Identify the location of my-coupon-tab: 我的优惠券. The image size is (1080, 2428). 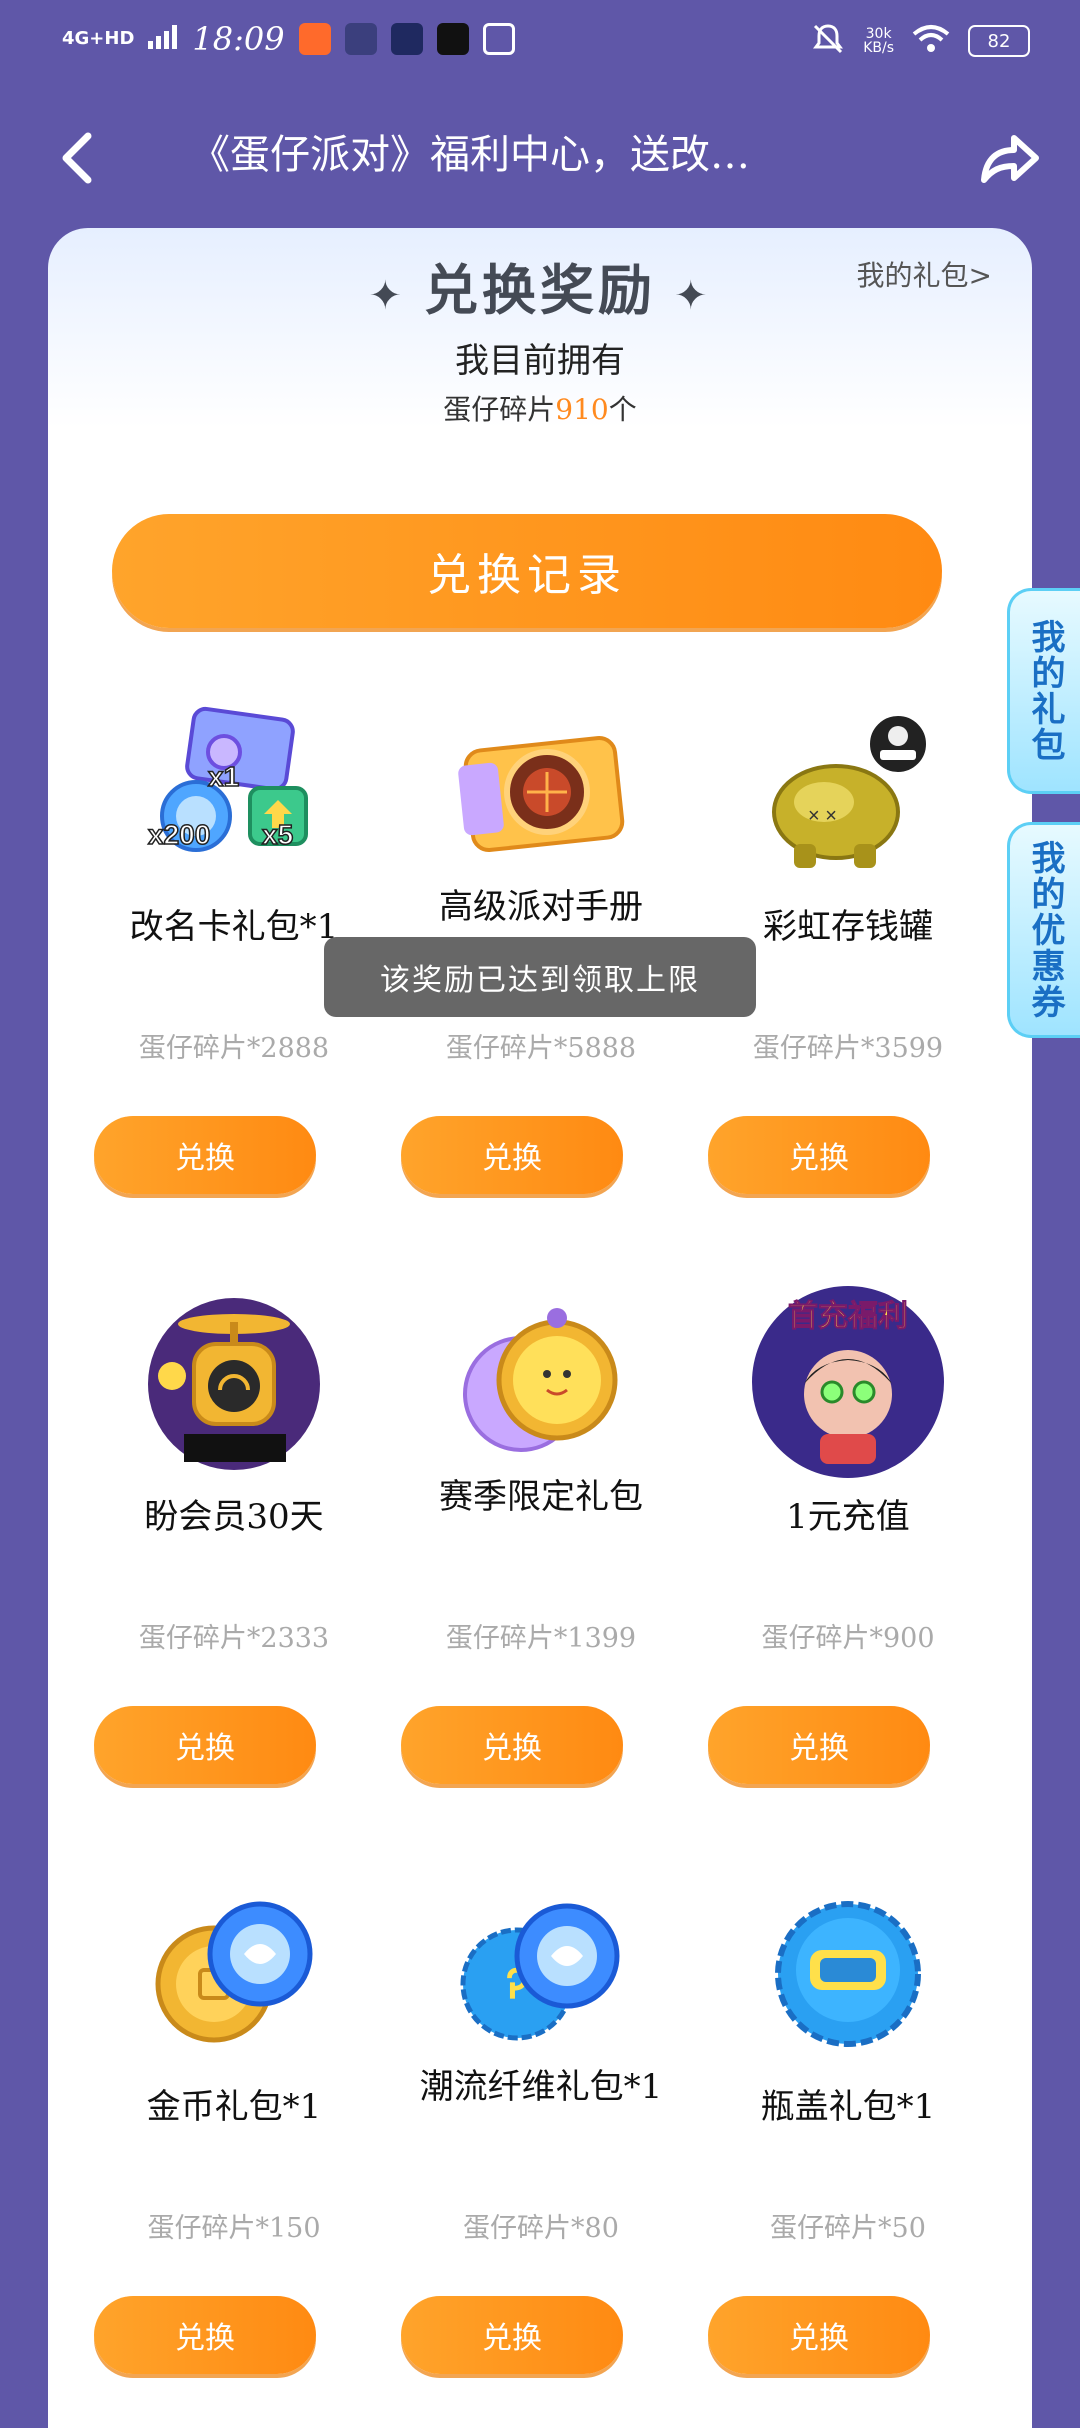
(1043, 930).